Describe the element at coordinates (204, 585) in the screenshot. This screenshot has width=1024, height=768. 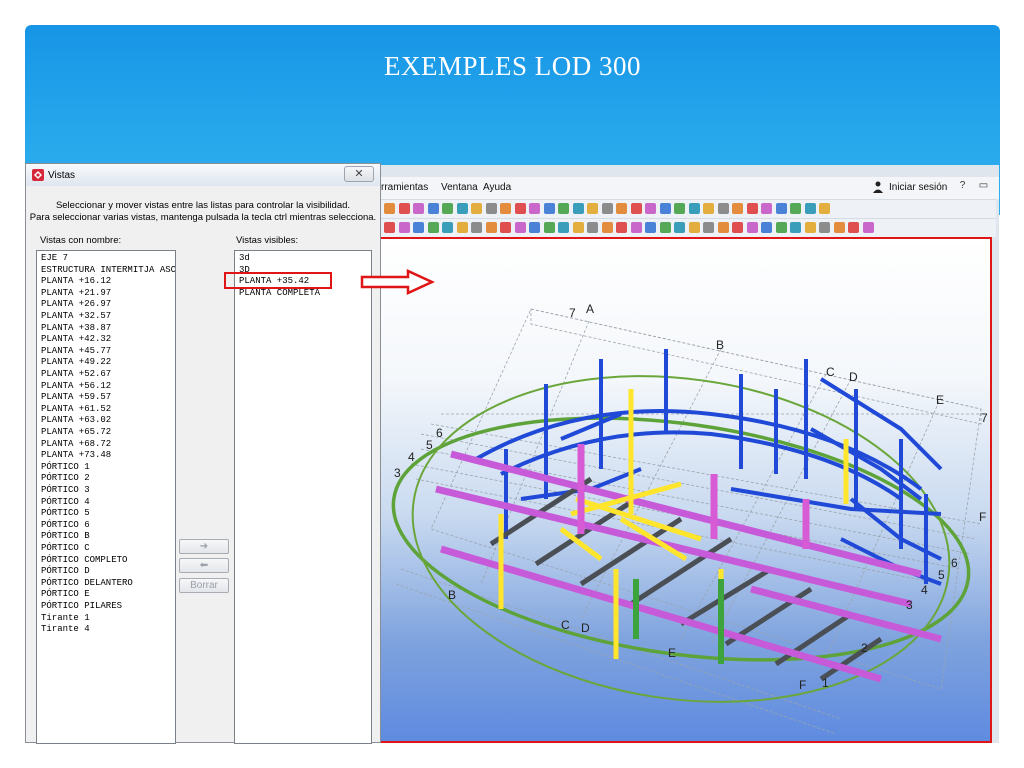
I see `delete-button: Borrar` at that location.